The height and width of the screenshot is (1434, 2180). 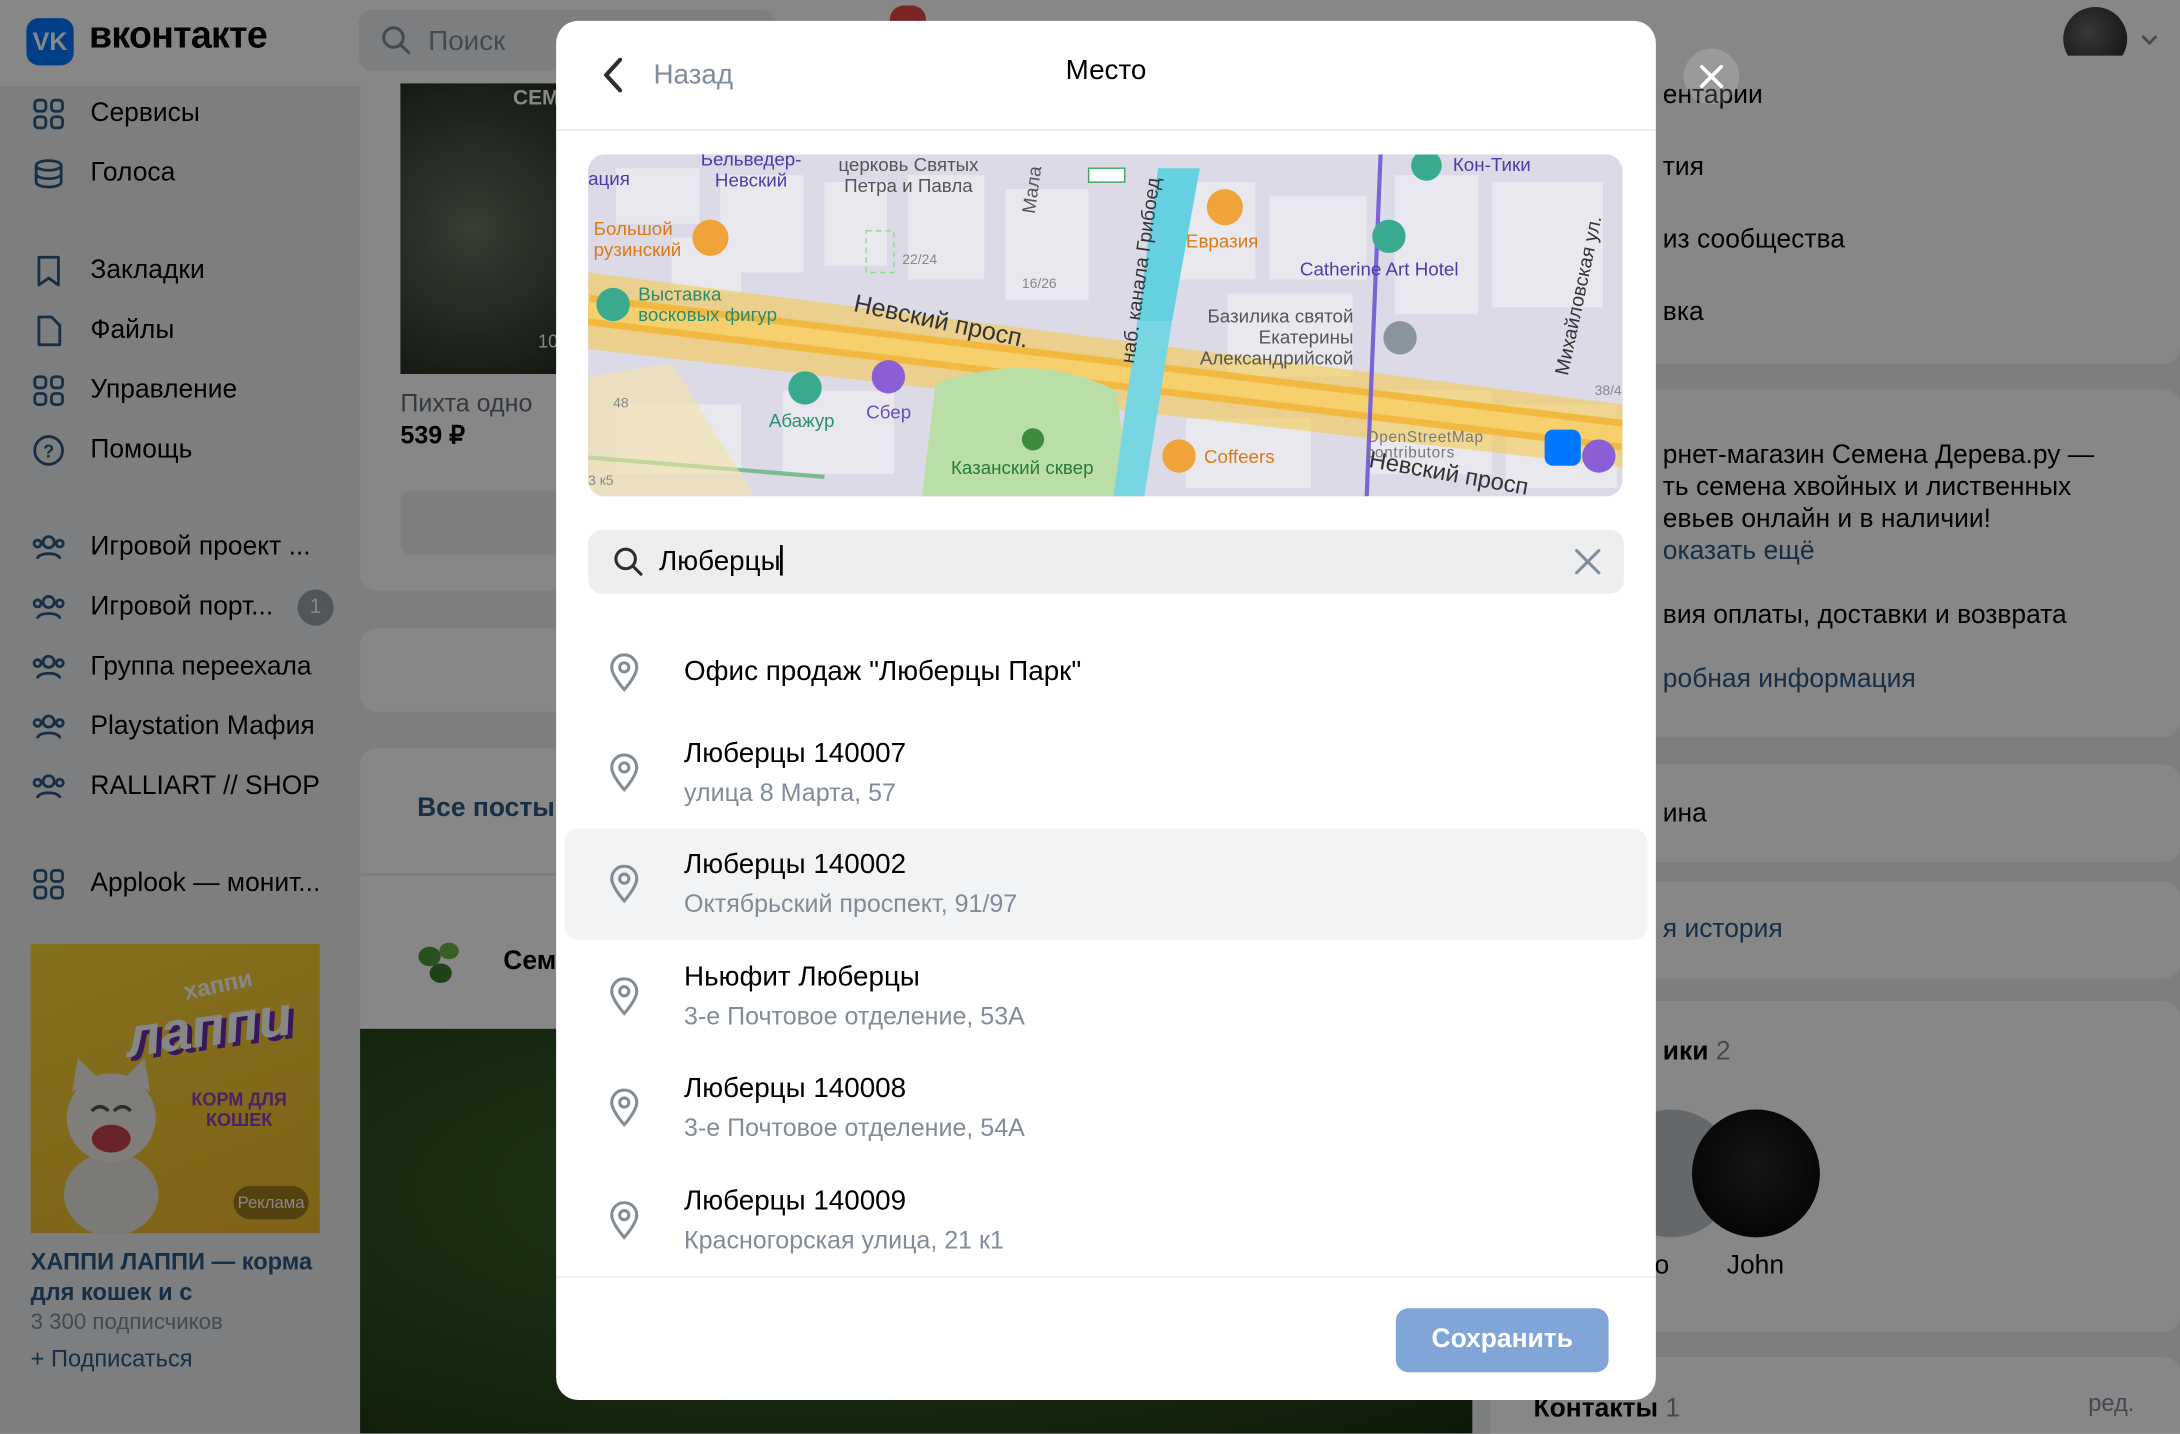 What do you see at coordinates (1222, 241) in the screenshot?
I see `map-label: Евразия` at bounding box center [1222, 241].